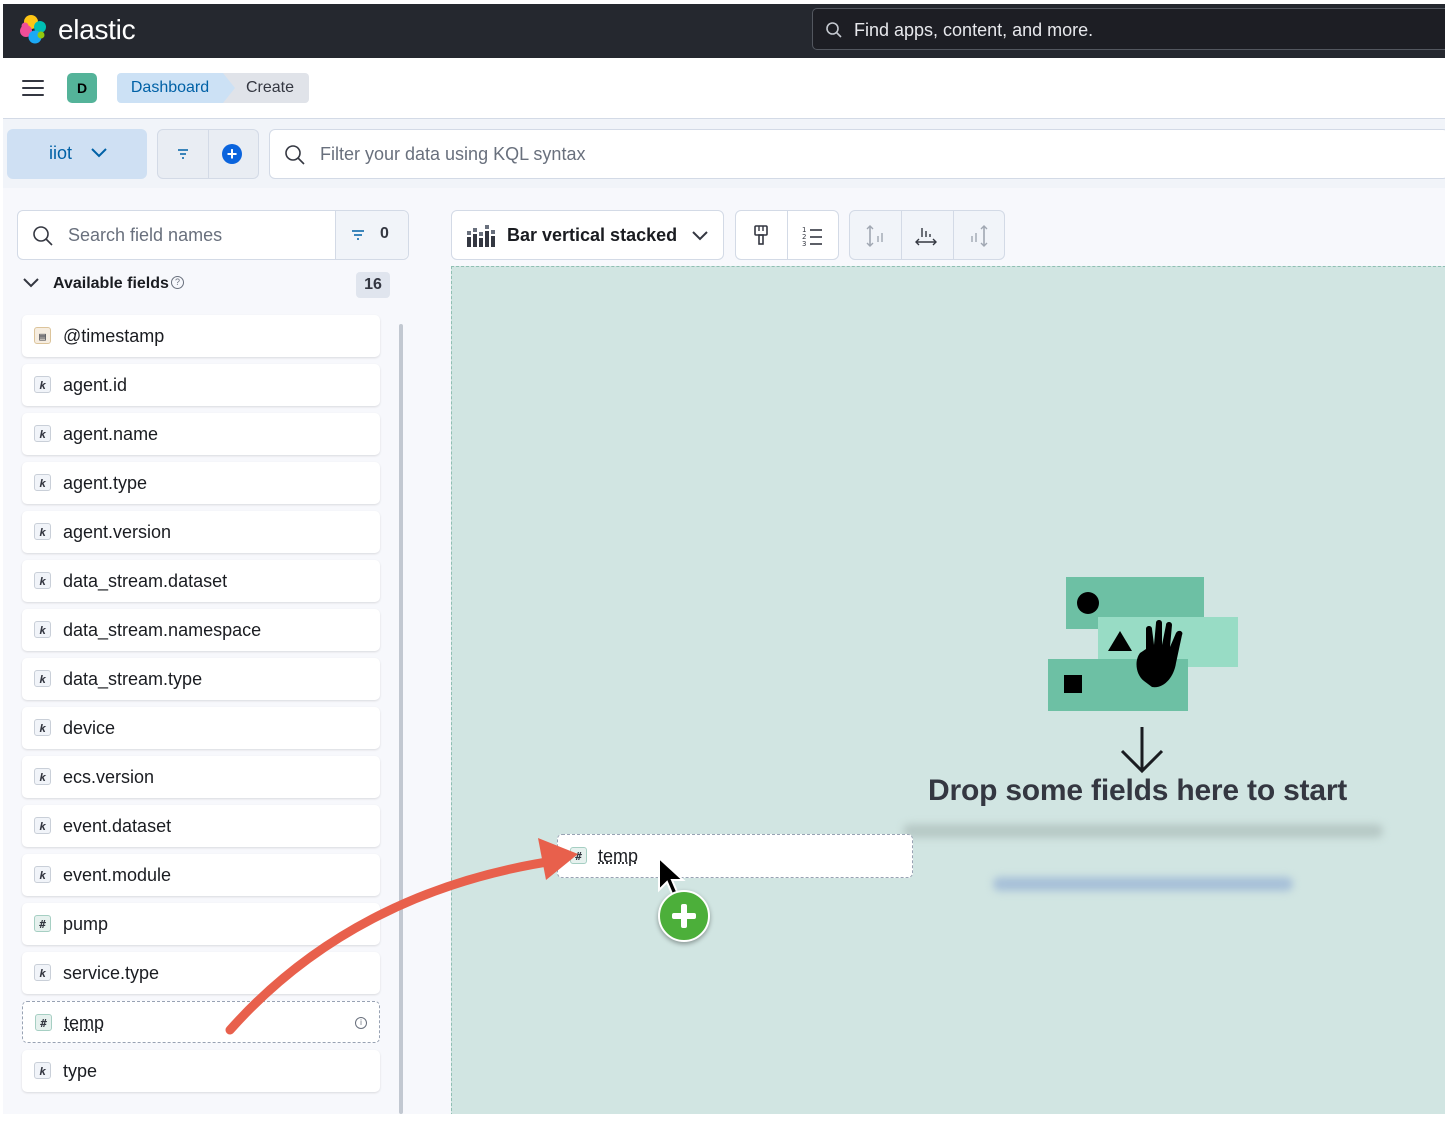 The image size is (1452, 1132). What do you see at coordinates (117, 532) in the screenshot?
I see `field-name: agent.version` at bounding box center [117, 532].